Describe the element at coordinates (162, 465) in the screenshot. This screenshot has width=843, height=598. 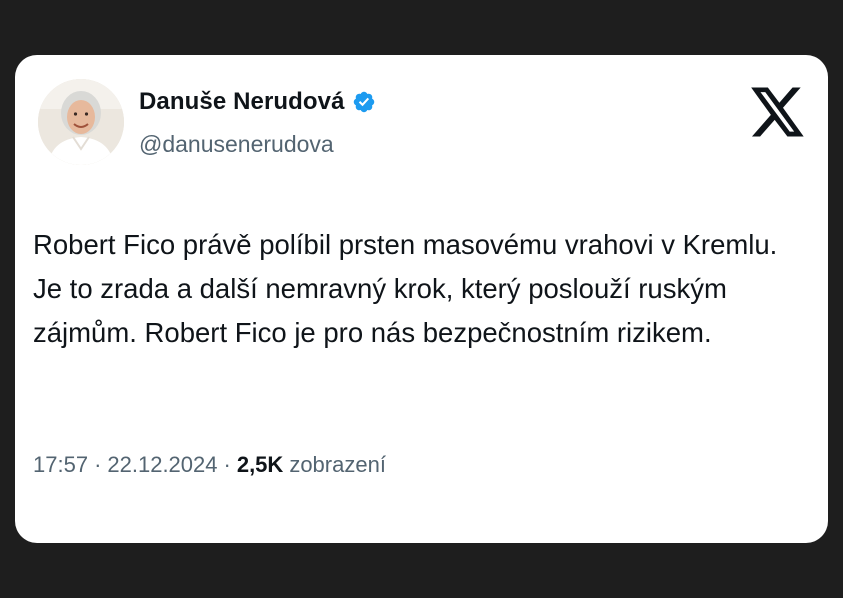
I see `tweet-date: 22.12.2024` at that location.